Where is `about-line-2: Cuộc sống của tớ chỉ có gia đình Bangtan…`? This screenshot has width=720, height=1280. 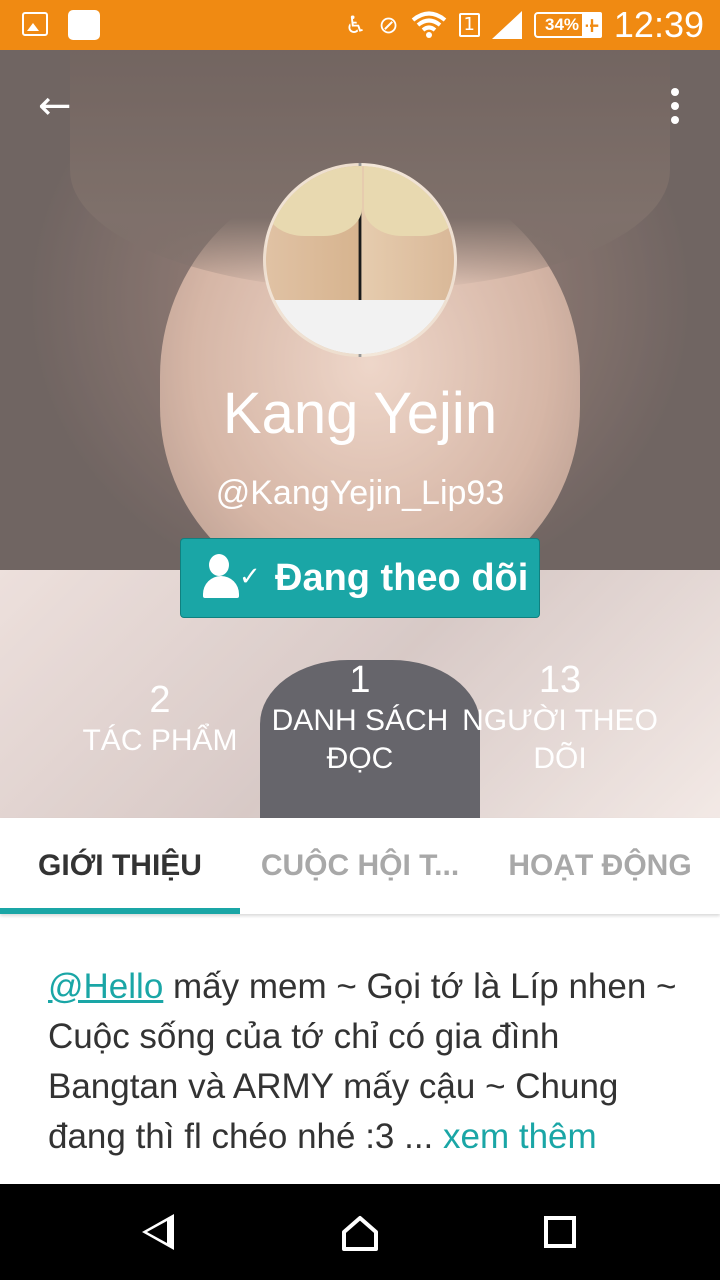
about-line-2: Cuộc sống của tớ chỉ có gia đình Bangtan… is located at coordinates (333, 1061).